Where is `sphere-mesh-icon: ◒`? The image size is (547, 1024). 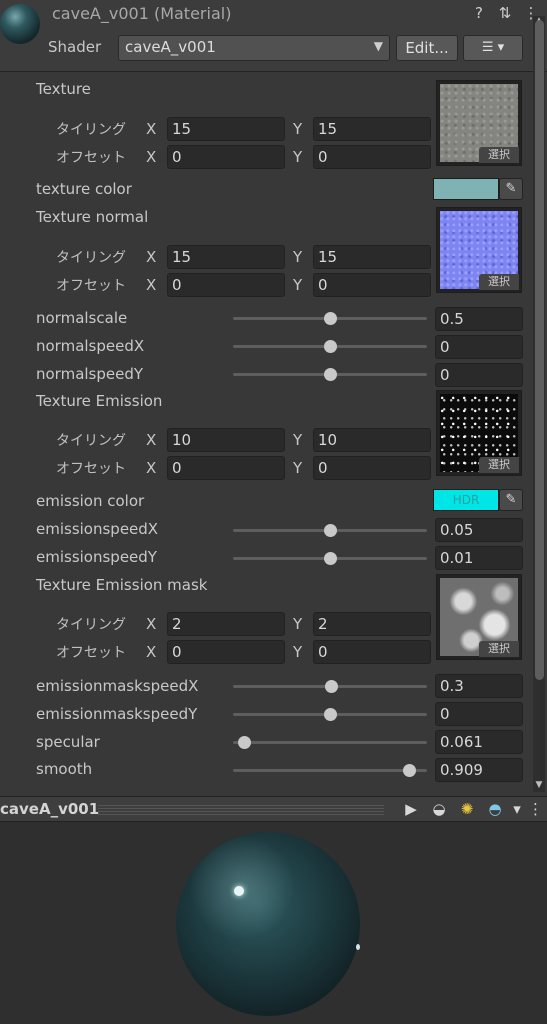
sphere-mesh-icon: ◒ is located at coordinates (439, 809).